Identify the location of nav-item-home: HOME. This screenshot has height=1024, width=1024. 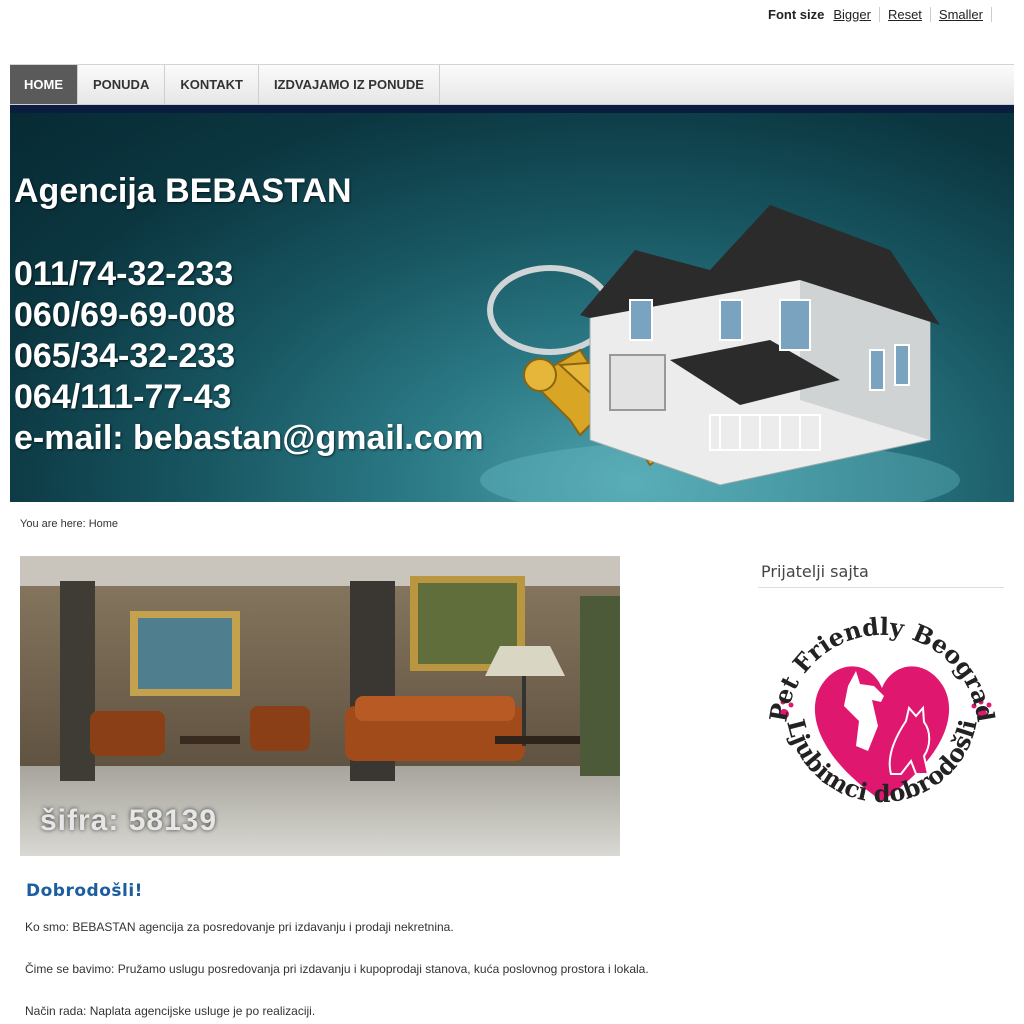
(44, 84).